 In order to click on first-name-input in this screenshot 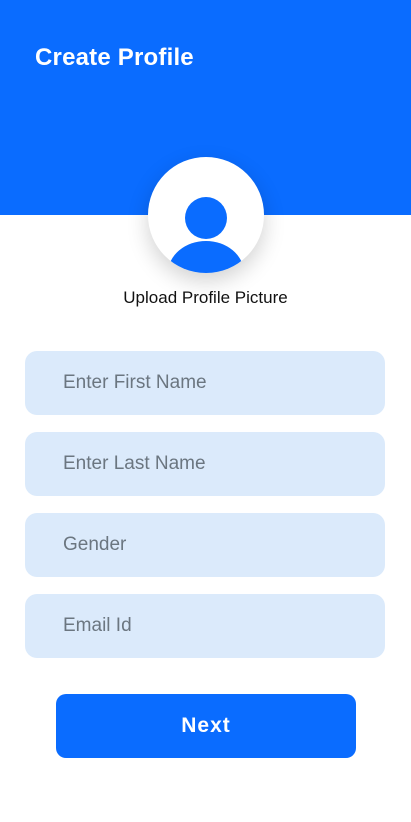, I will do `click(205, 383)`.